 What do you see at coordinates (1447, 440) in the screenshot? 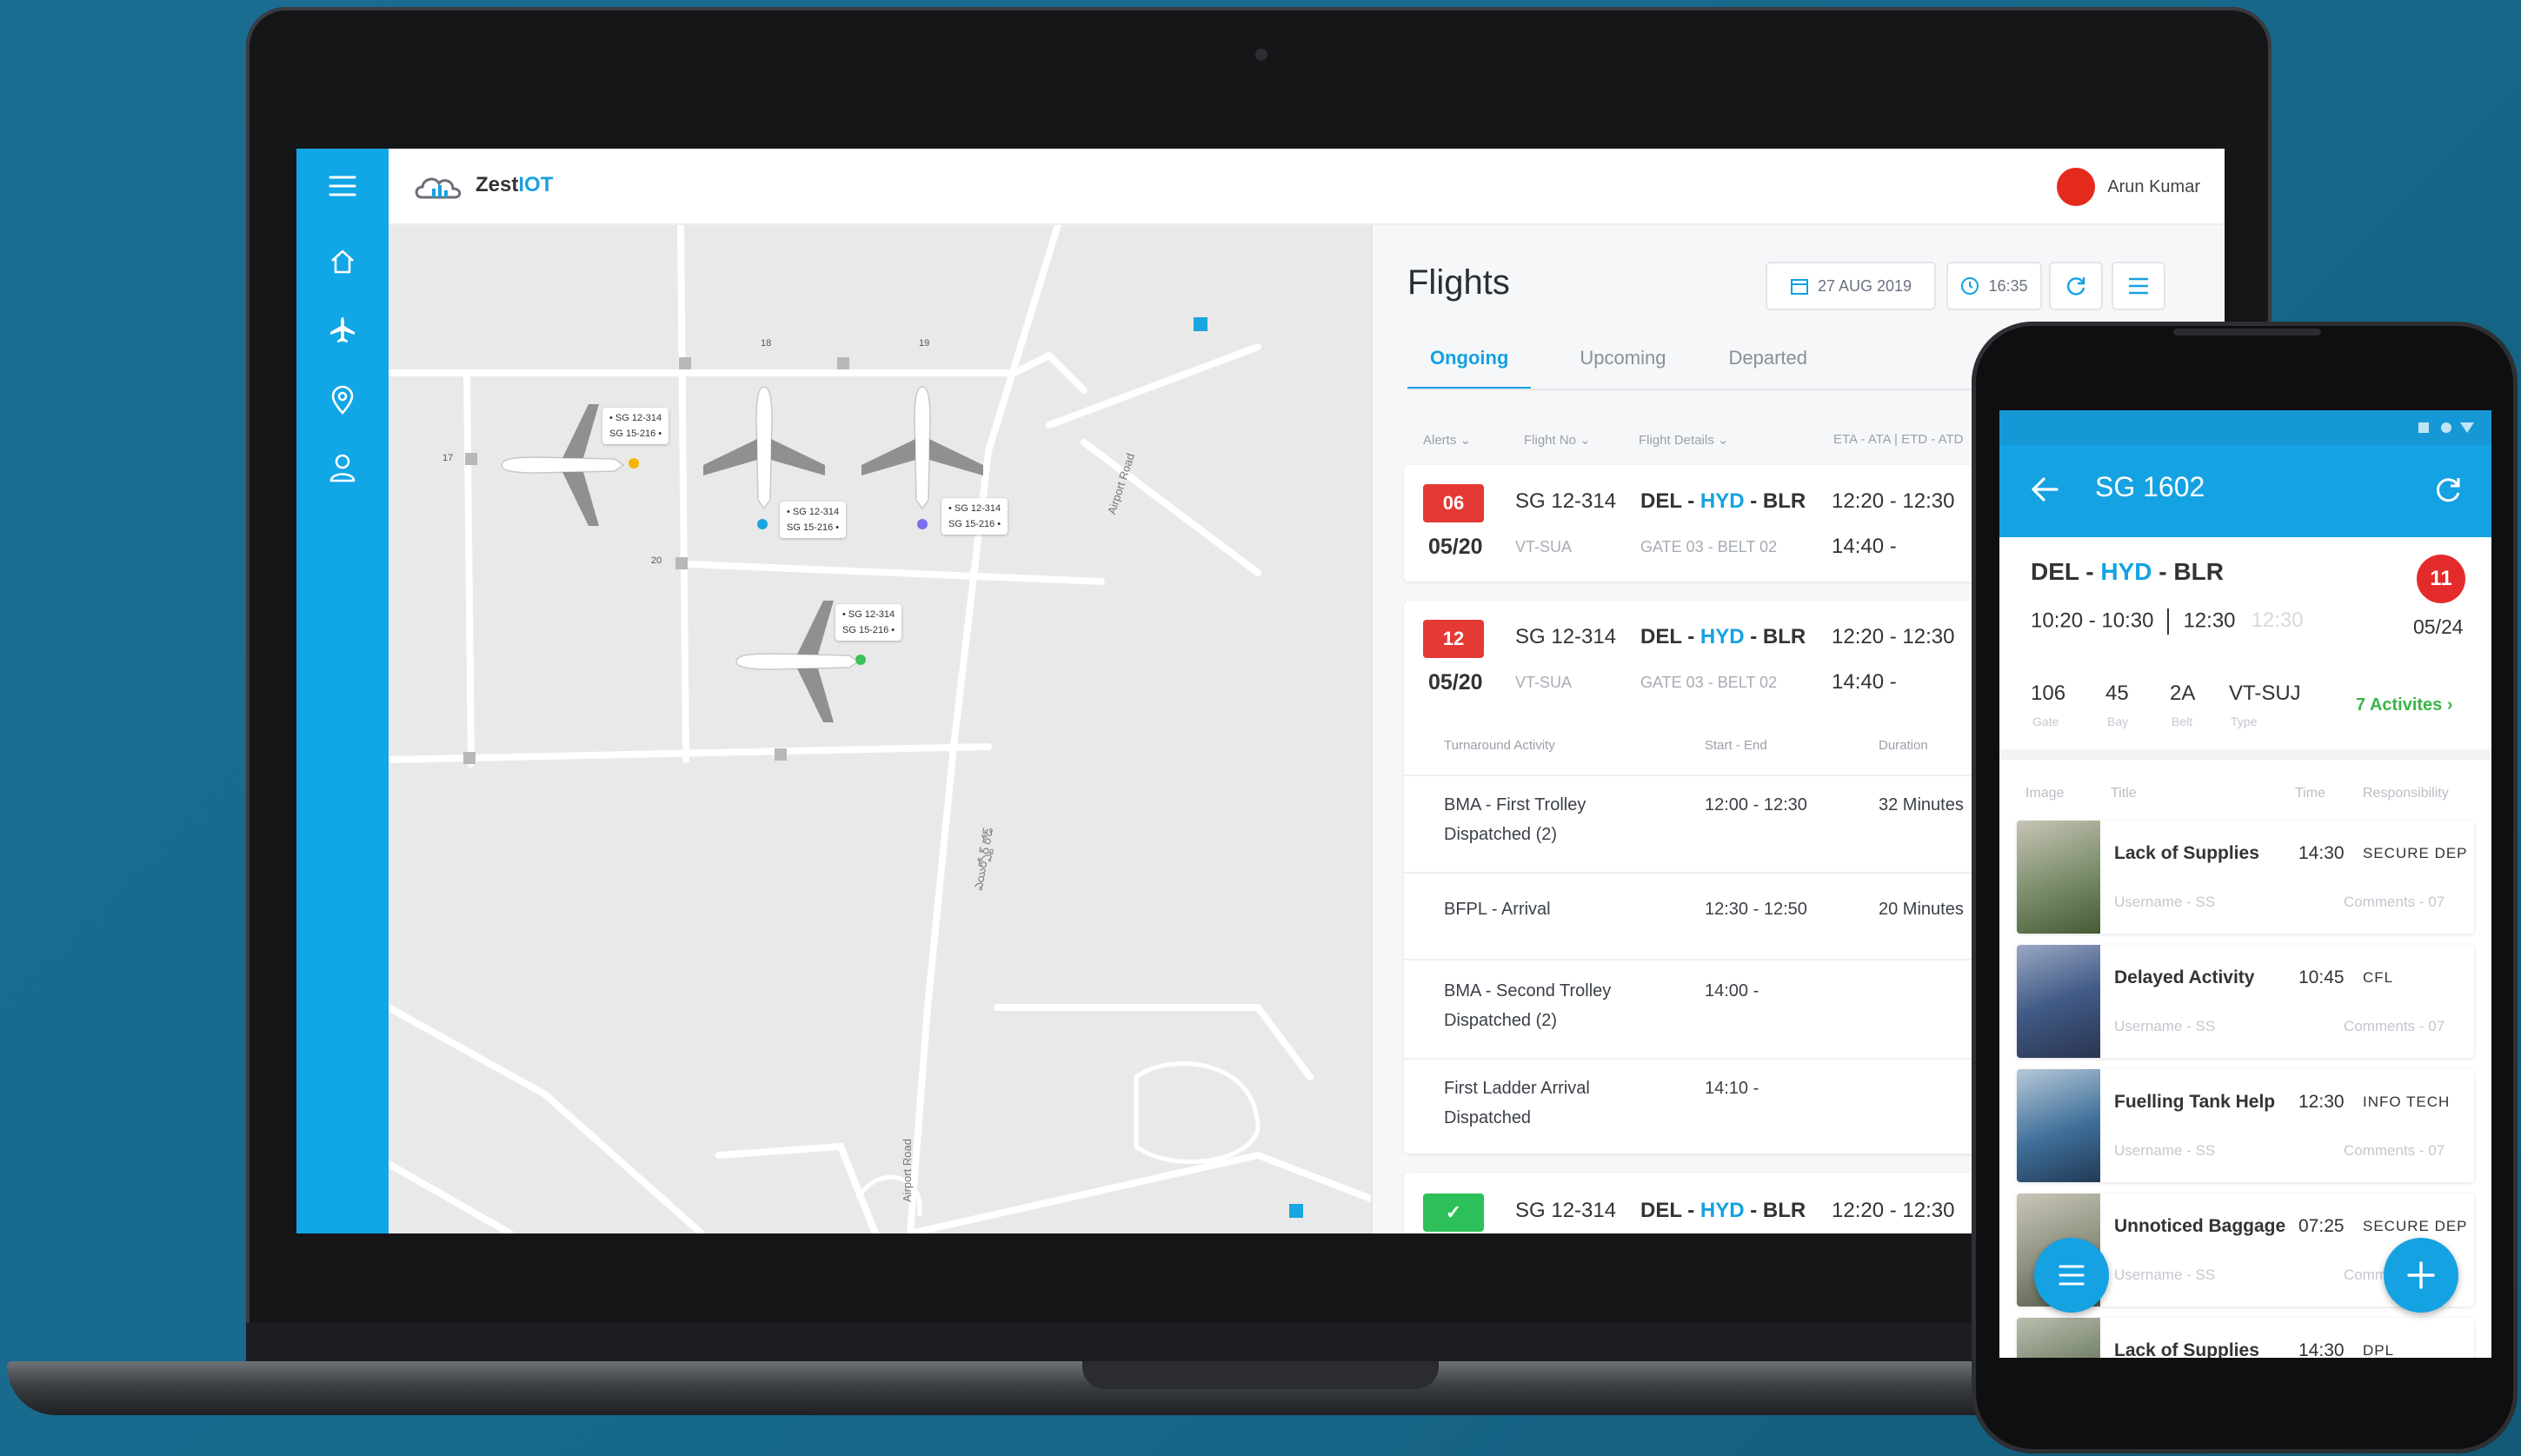
I see `column-header: Alerts ⌄` at bounding box center [1447, 440].